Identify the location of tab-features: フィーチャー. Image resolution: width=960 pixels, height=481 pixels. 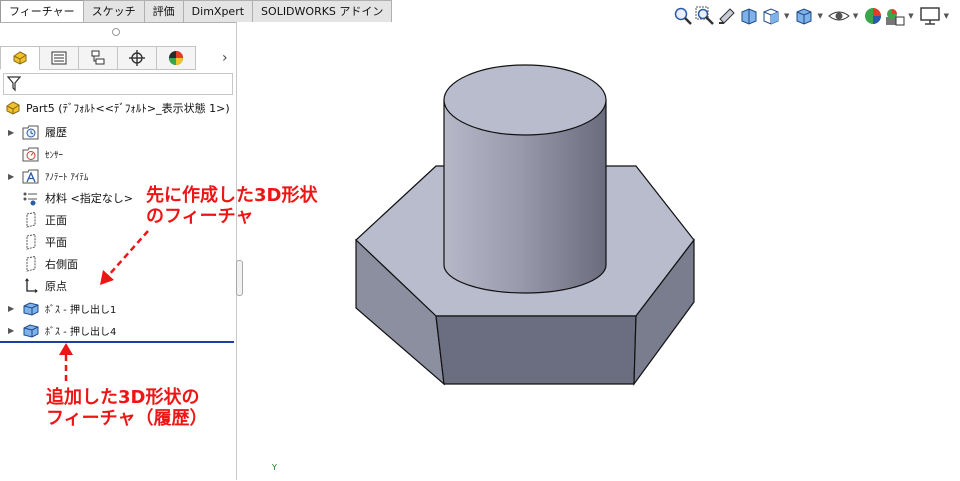
(42, 11).